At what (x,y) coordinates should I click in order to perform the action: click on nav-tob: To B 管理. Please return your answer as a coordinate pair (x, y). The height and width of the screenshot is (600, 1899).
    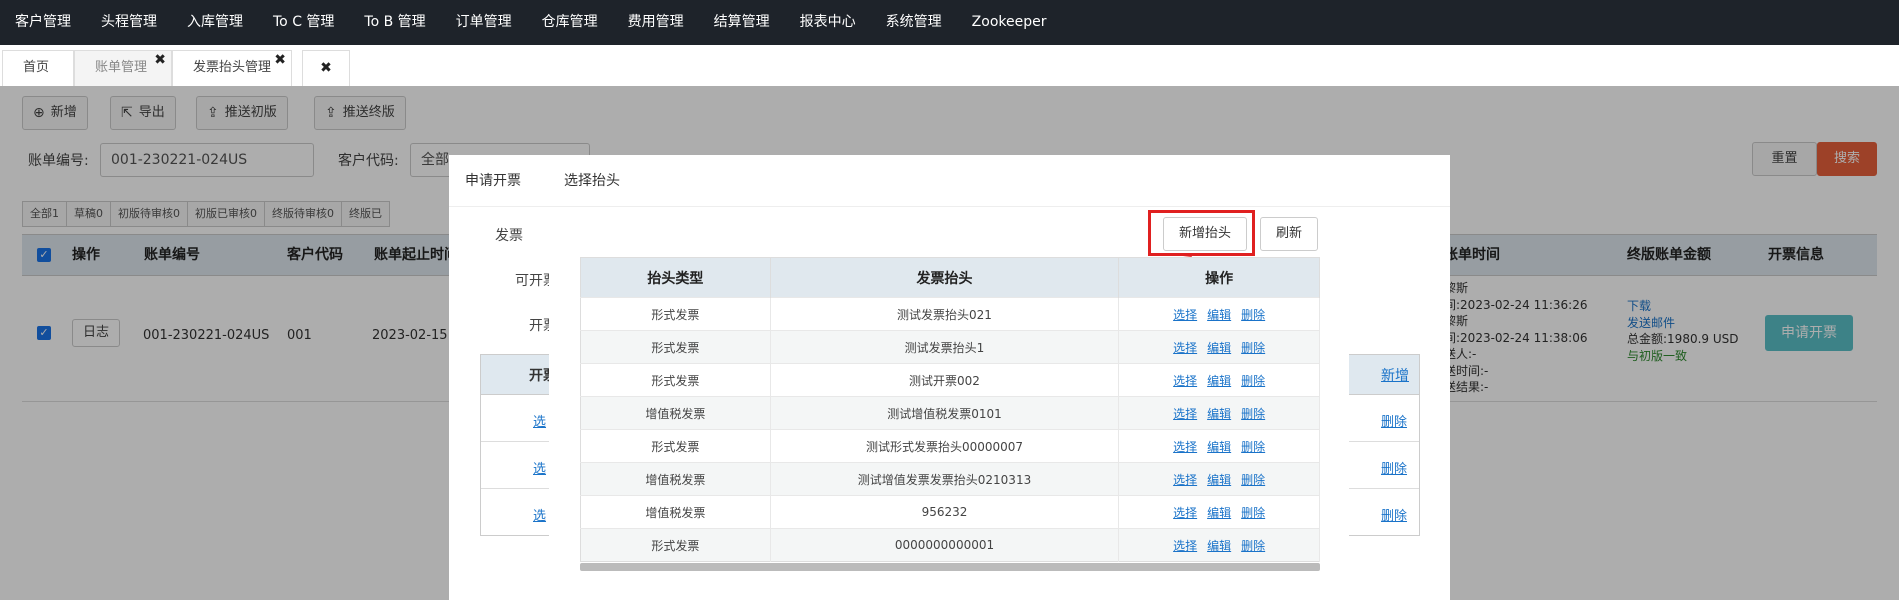
    Looking at the image, I should click on (394, 22).